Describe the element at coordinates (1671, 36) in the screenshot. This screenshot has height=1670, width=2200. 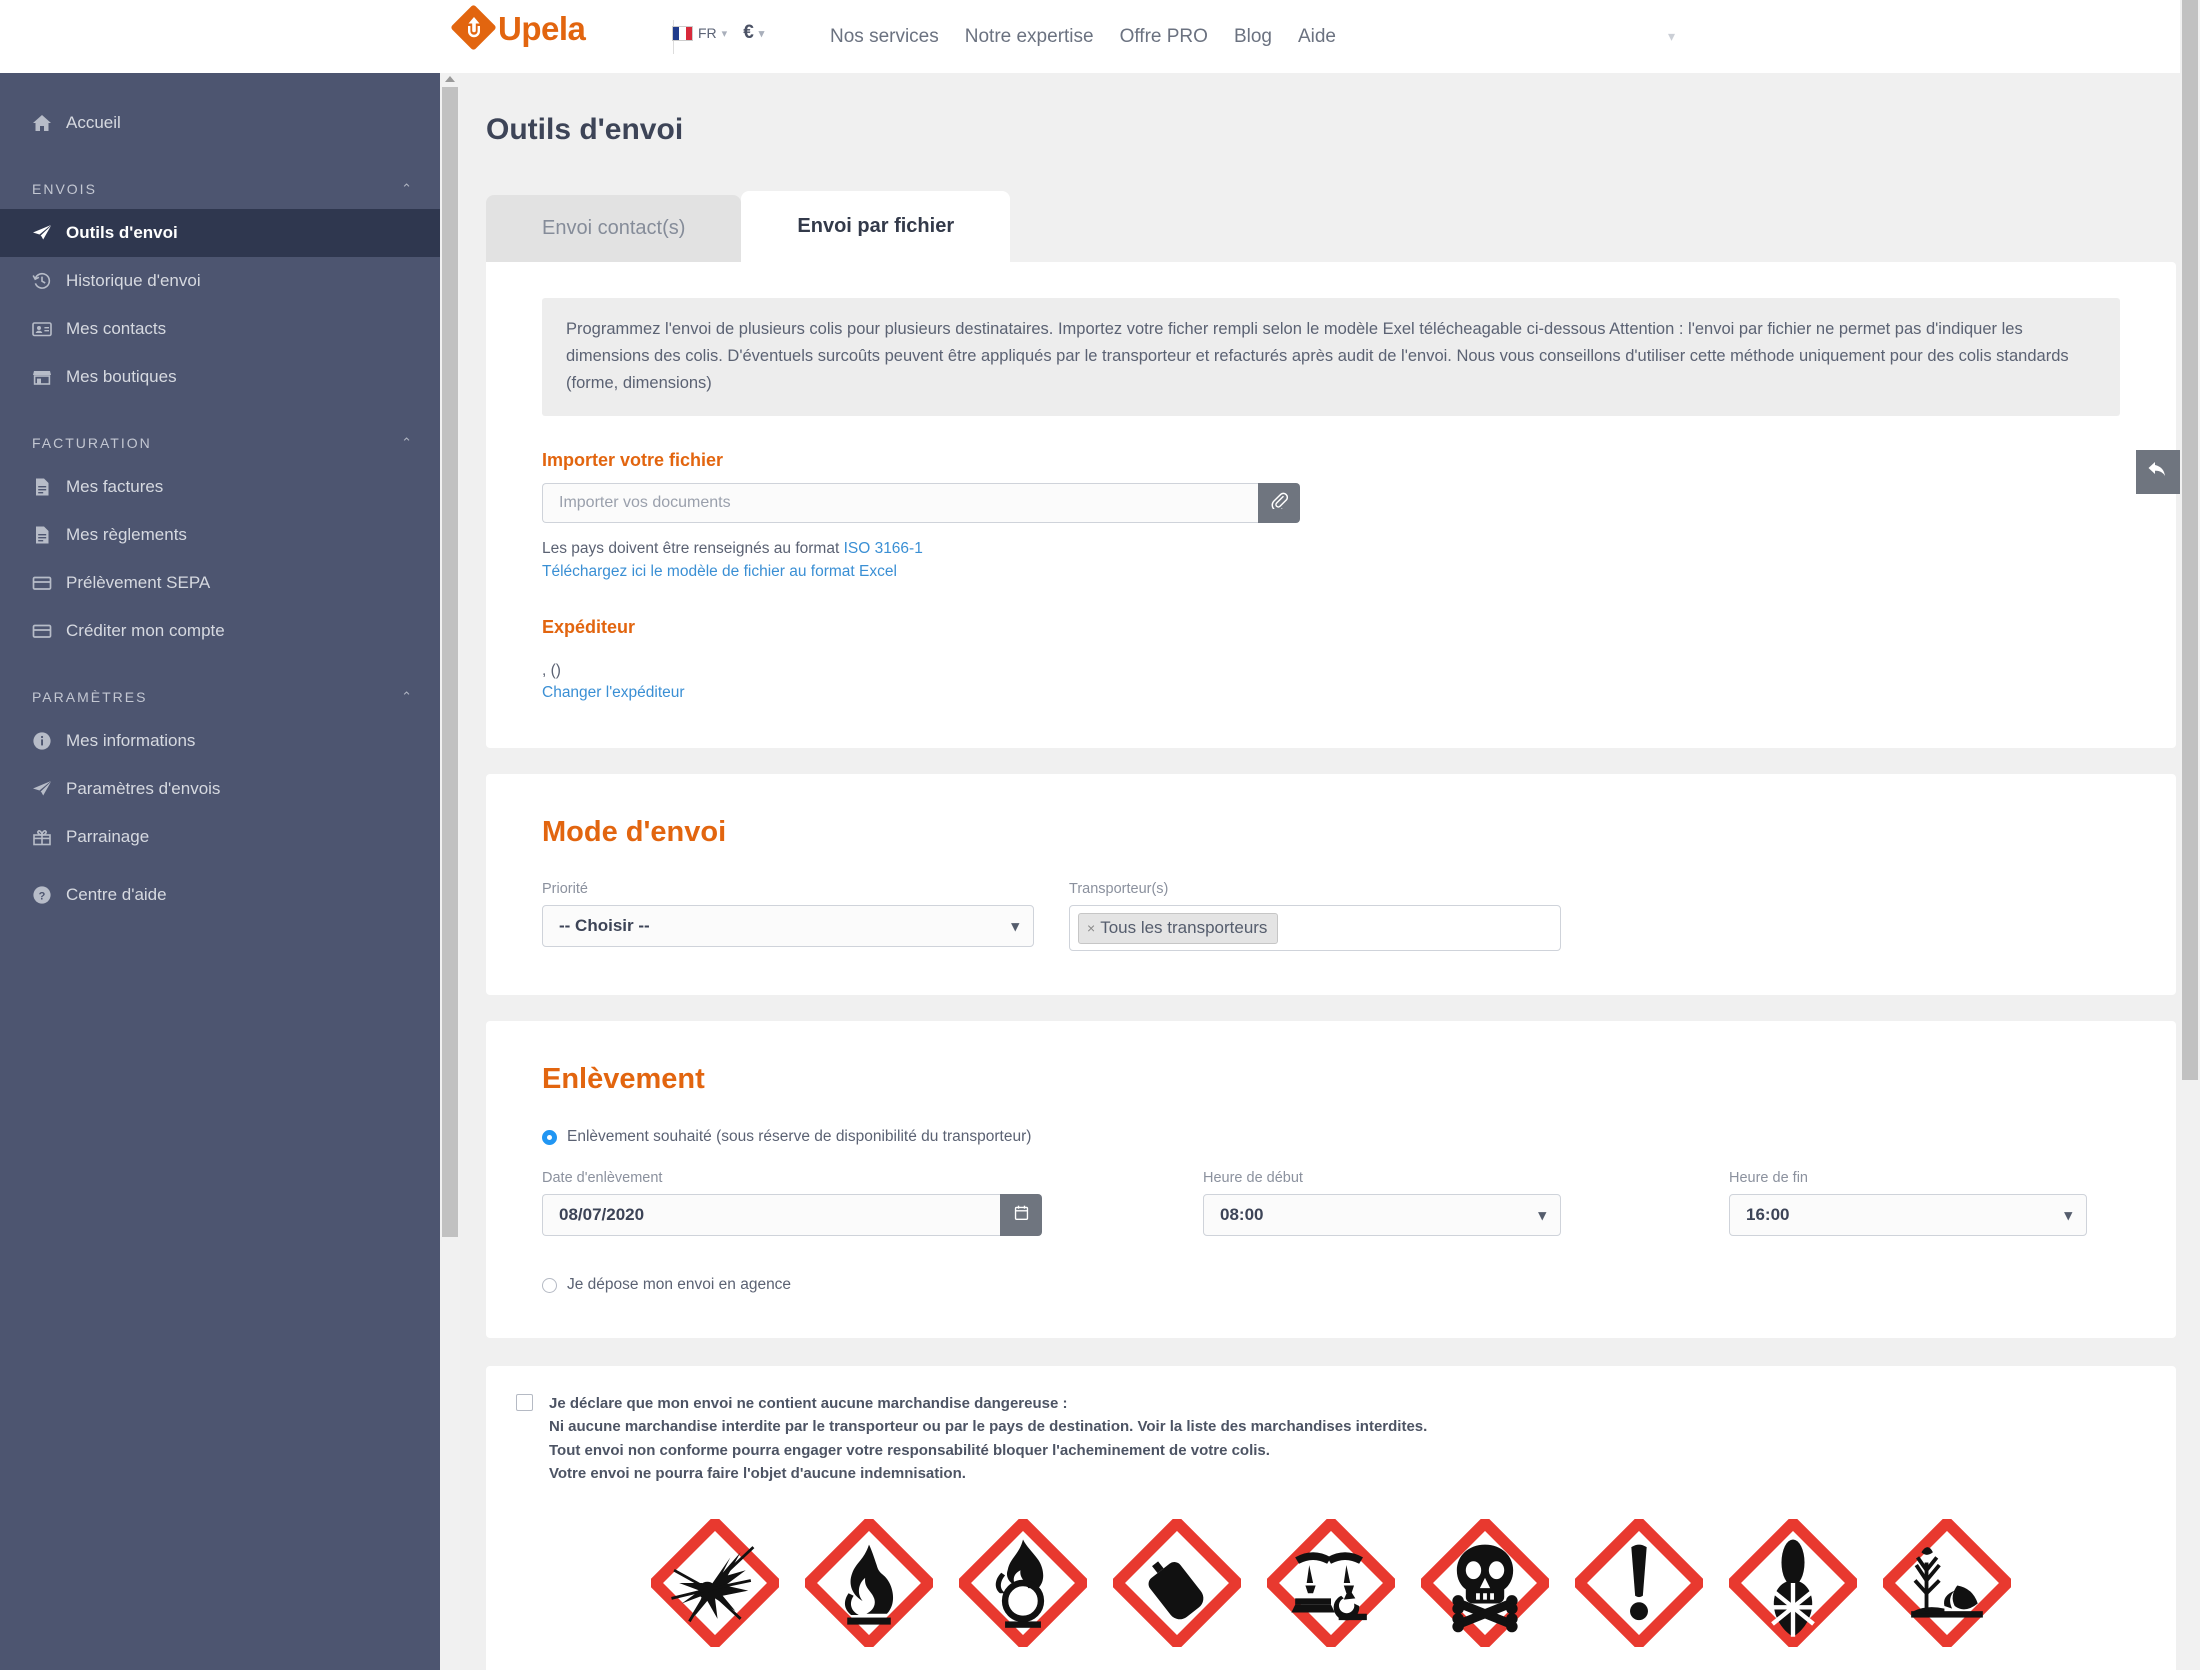
I see `account-chevron-down-icon: ▾` at that location.